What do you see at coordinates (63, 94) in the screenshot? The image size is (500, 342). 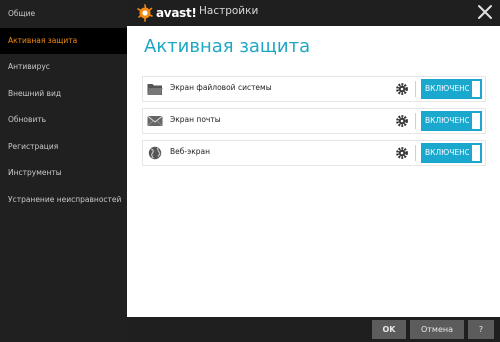 I see `sidebar-item-appearance: Внешний вид` at bounding box center [63, 94].